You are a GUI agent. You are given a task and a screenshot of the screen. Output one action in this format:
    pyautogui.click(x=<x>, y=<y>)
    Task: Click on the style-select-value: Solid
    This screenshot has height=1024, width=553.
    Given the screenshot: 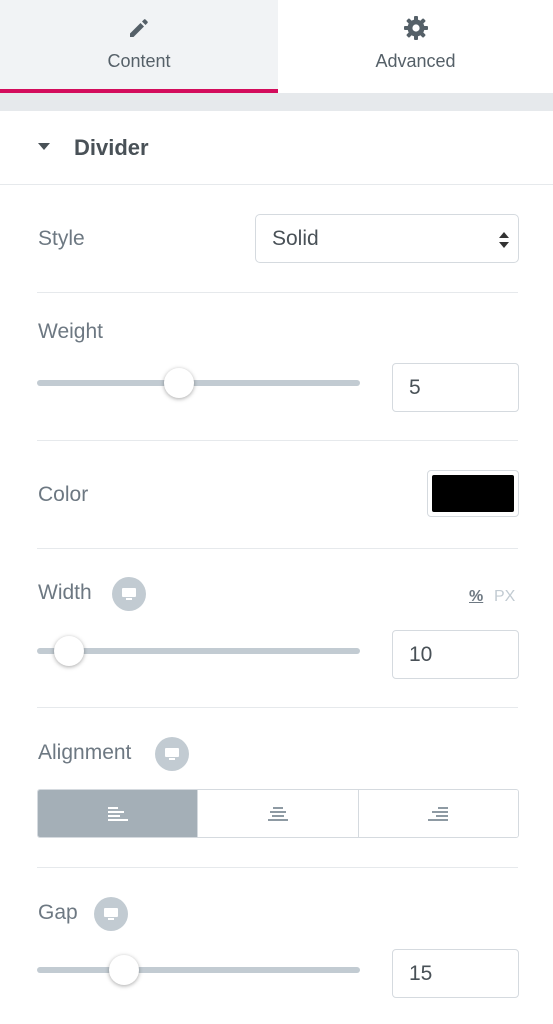 What is the action you would take?
    pyautogui.click(x=295, y=238)
    